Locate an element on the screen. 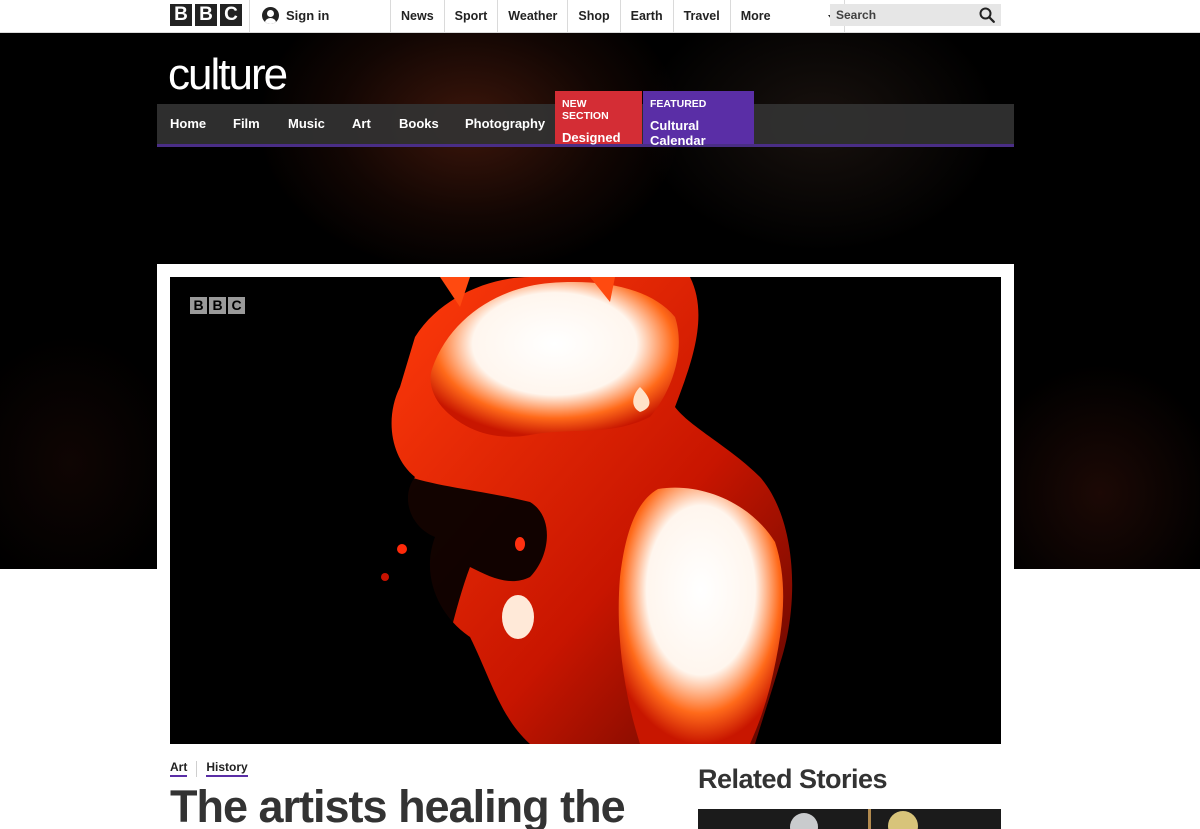  culture-logo: culture is located at coordinates (228, 75).